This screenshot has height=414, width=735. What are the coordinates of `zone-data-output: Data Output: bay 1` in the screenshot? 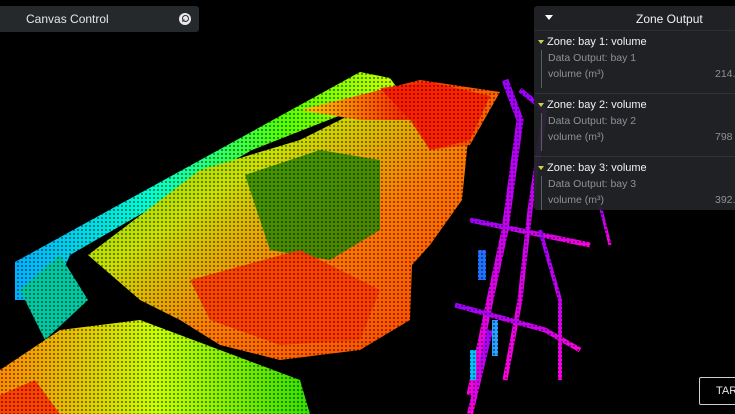 It's located at (592, 58).